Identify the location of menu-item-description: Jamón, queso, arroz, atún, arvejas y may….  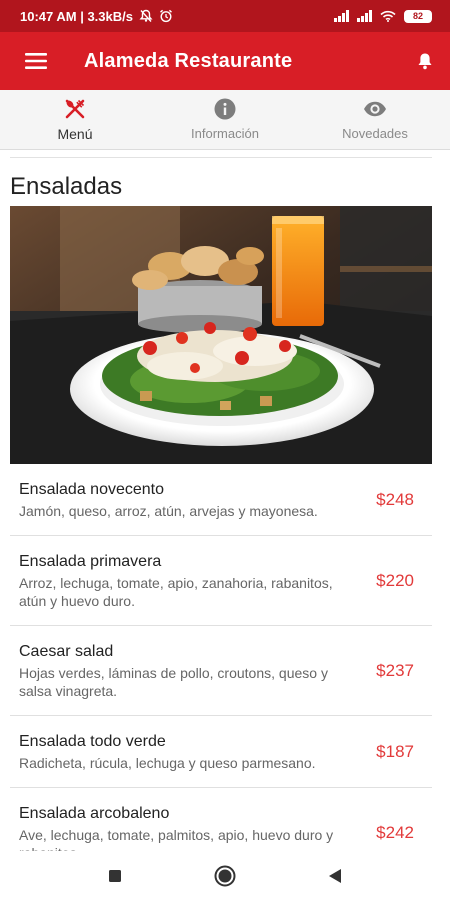
(168, 511).